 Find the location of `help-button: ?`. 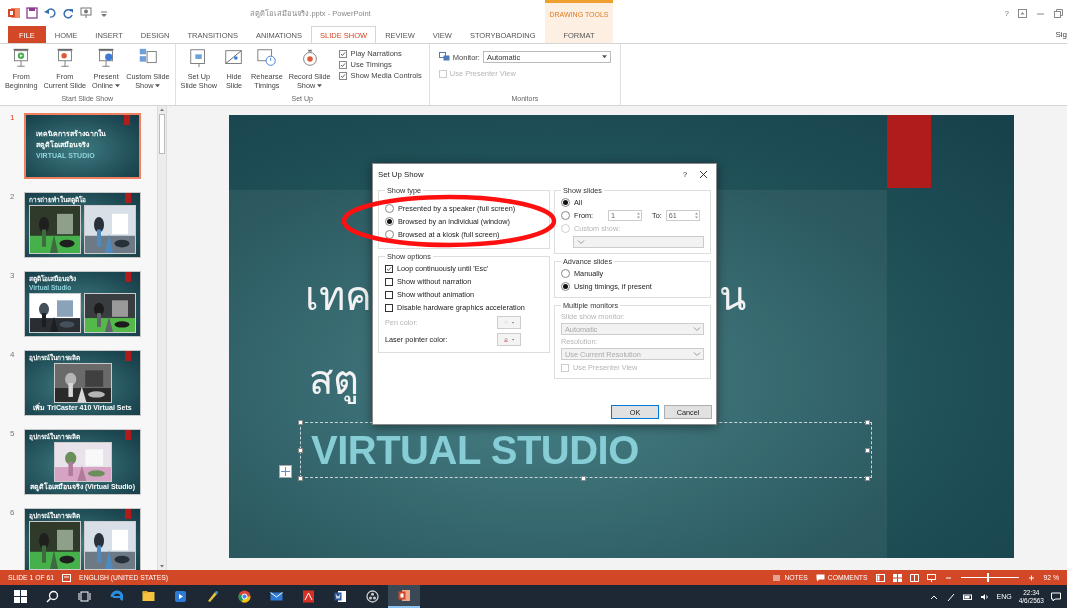

help-button: ? is located at coordinates (1006, 13).